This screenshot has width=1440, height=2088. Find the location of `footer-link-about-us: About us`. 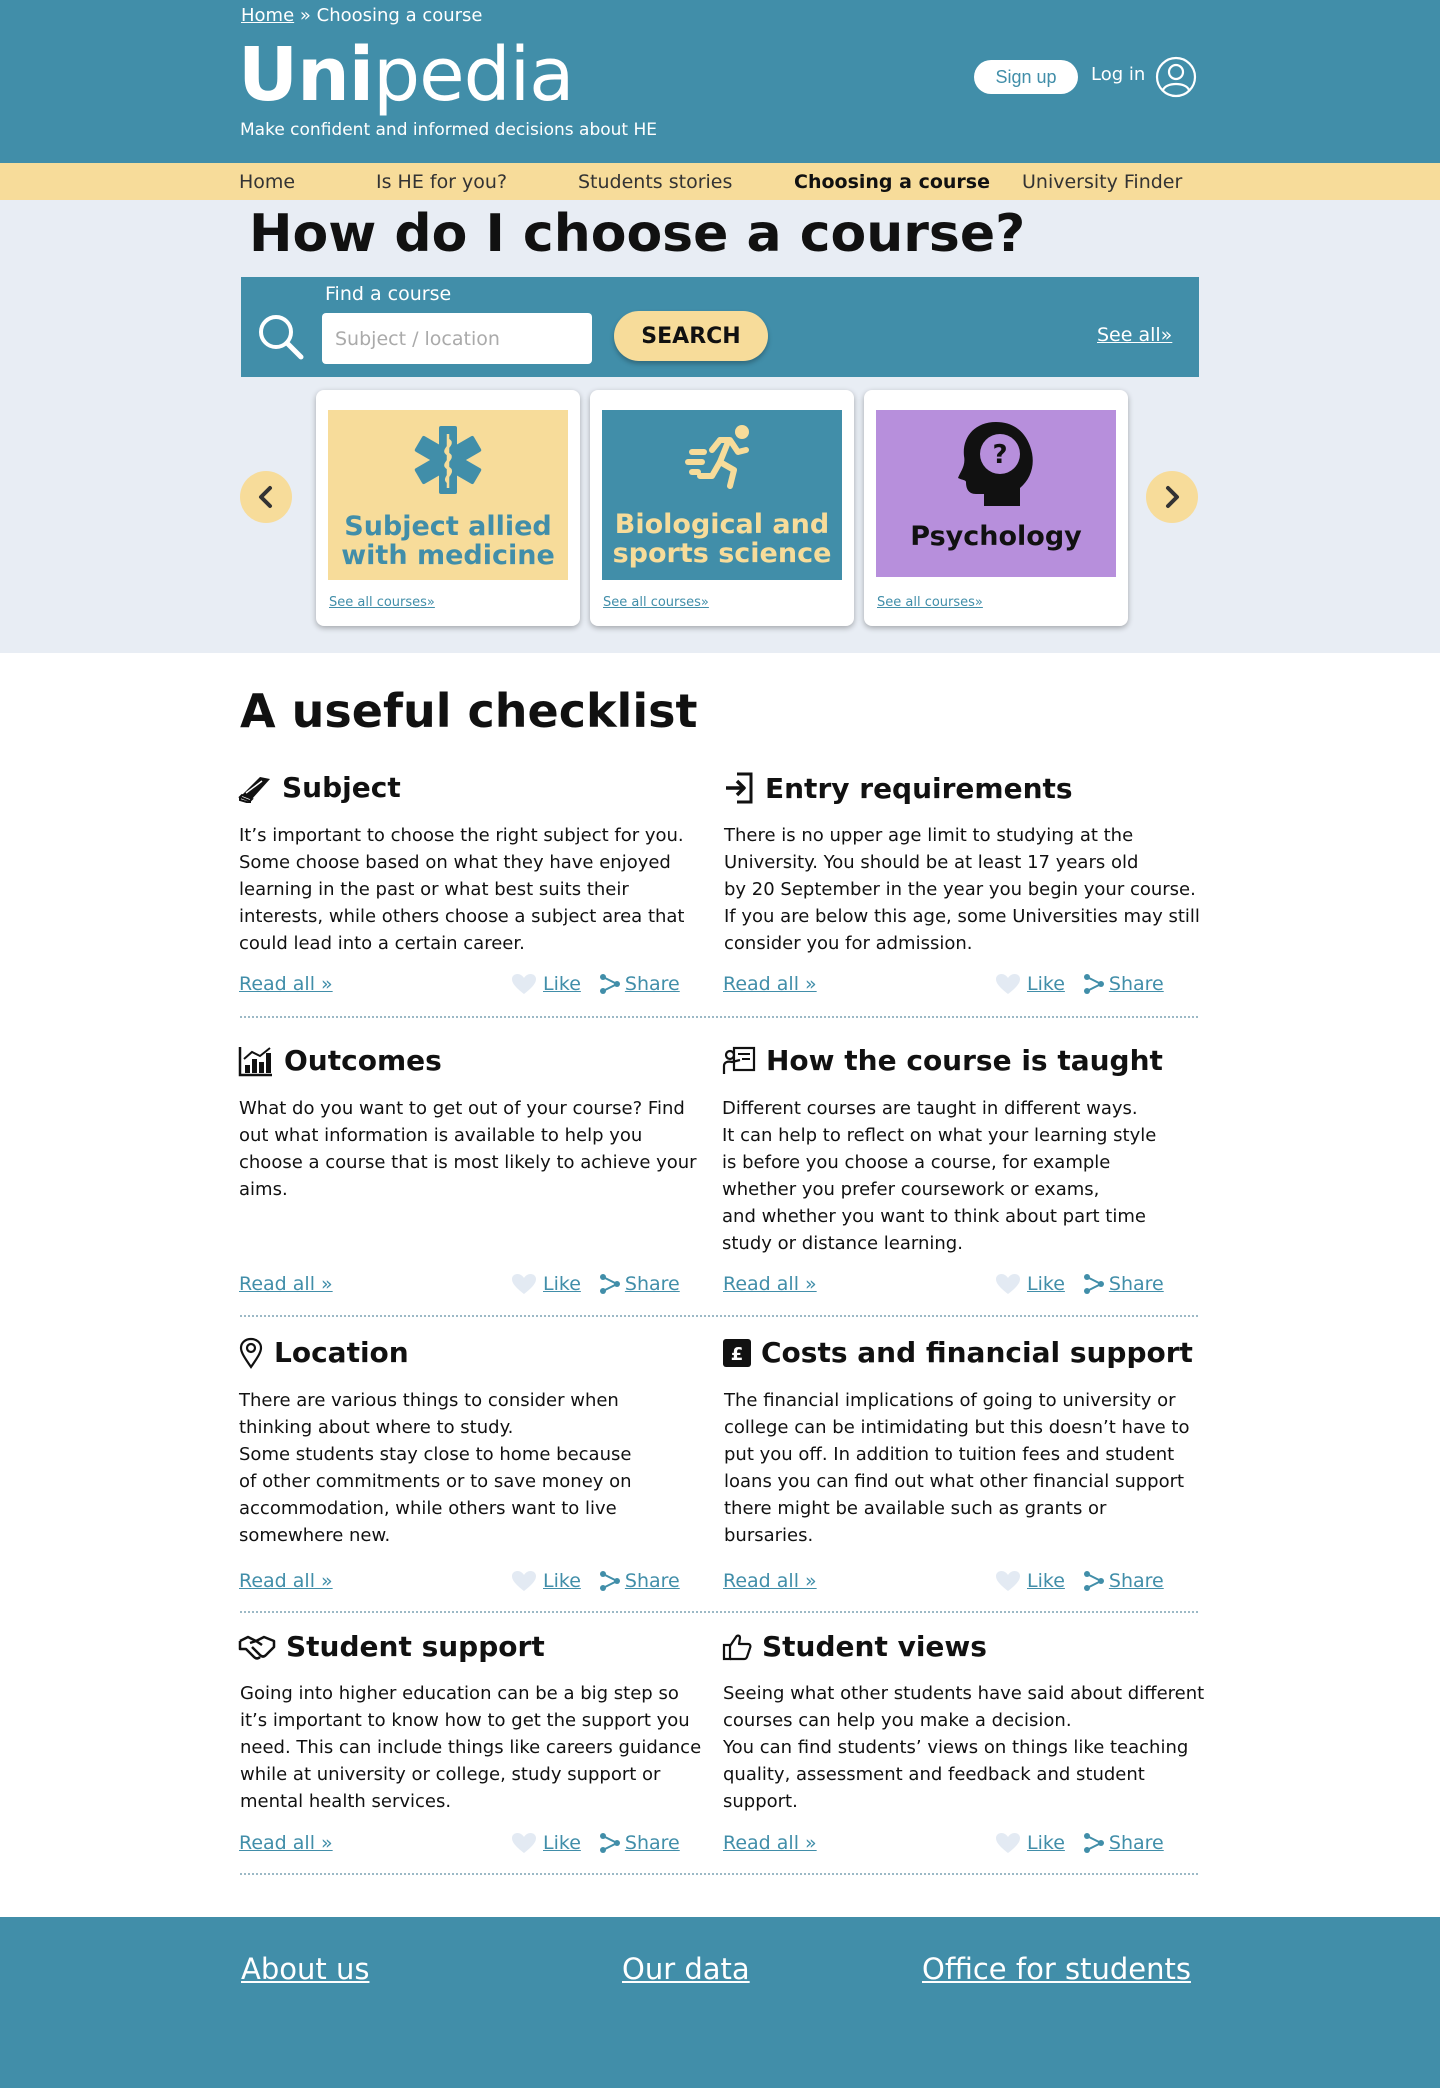

footer-link-about-us: About us is located at coordinates (305, 1969).